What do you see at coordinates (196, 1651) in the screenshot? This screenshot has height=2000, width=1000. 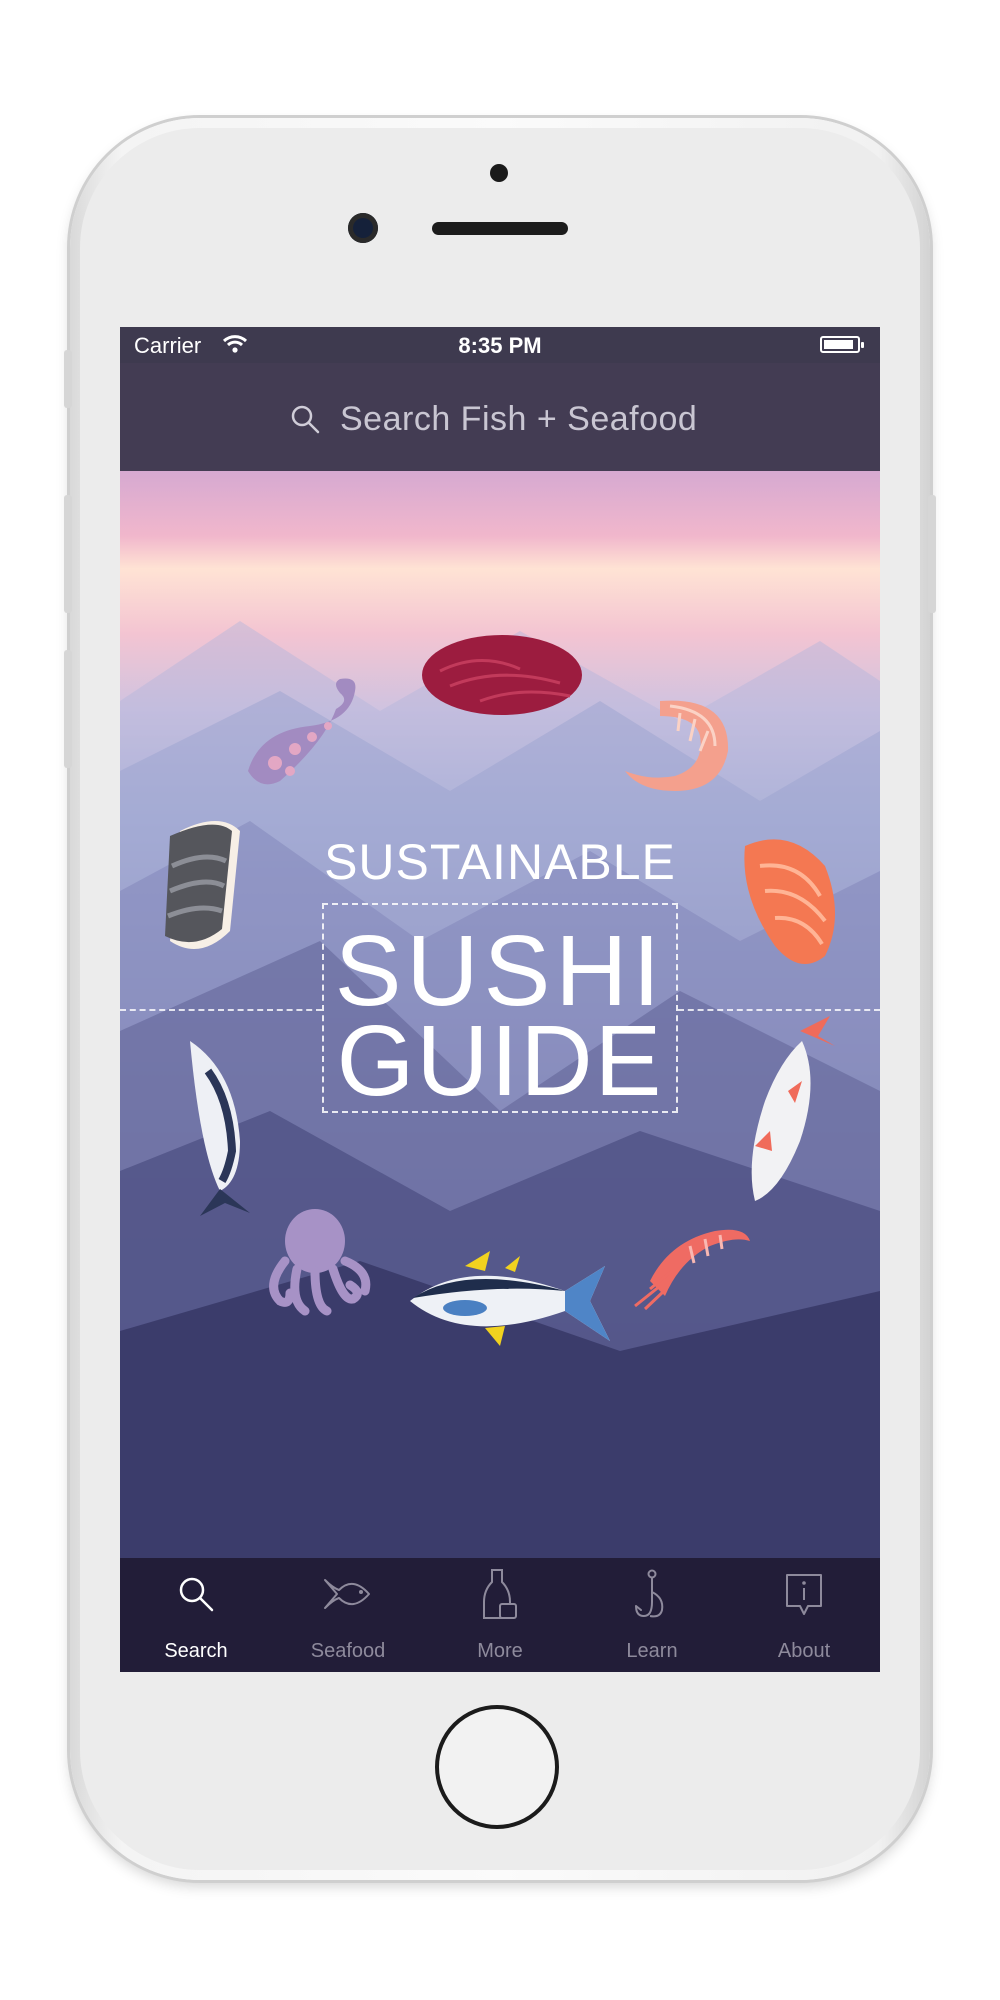 I see `tab-search-label: Search` at bounding box center [196, 1651].